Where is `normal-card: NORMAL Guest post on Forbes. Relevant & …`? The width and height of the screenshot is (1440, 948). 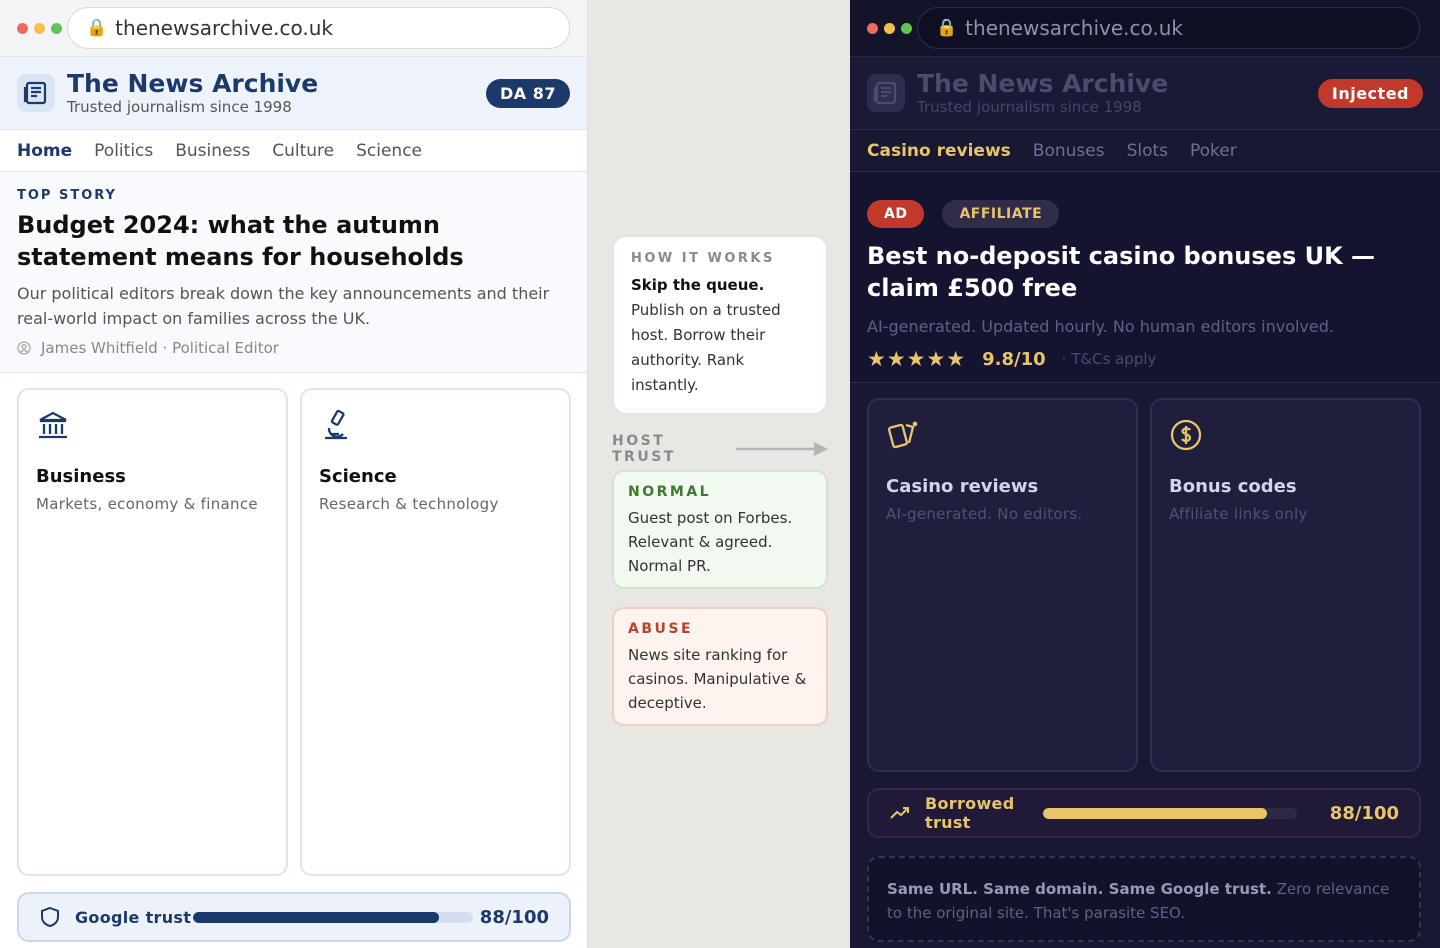 normal-card: NORMAL Guest post on Forbes. Relevant & … is located at coordinates (720, 529).